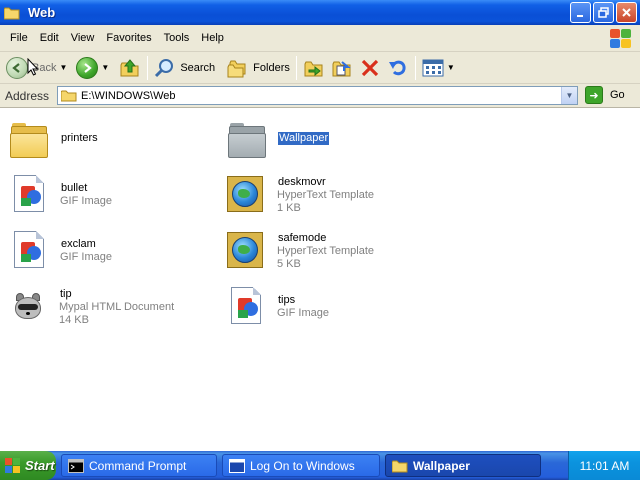  Describe the element at coordinates (54, 140) in the screenshot. I see `file-item-printers: printers` at that location.